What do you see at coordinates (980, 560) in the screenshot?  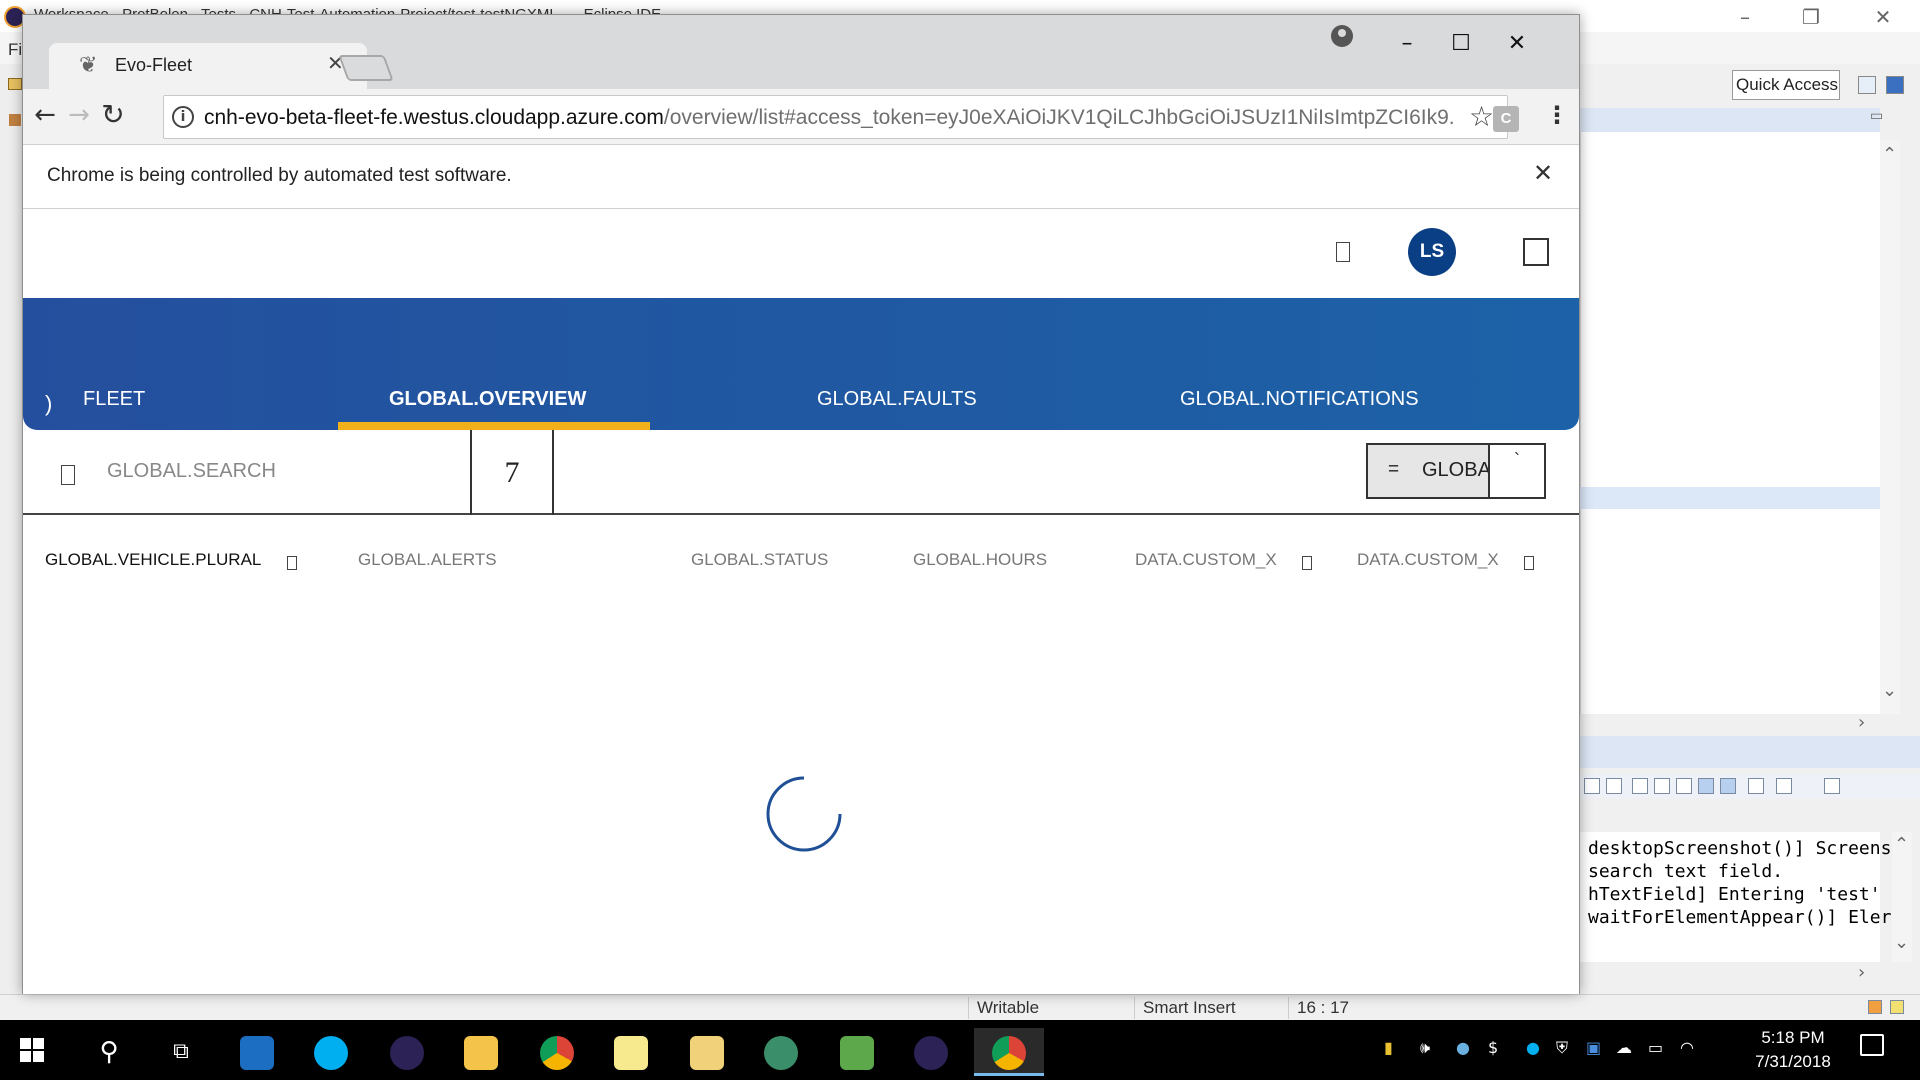 I see `column-header-hours: GLOBAL.HOURS` at bounding box center [980, 560].